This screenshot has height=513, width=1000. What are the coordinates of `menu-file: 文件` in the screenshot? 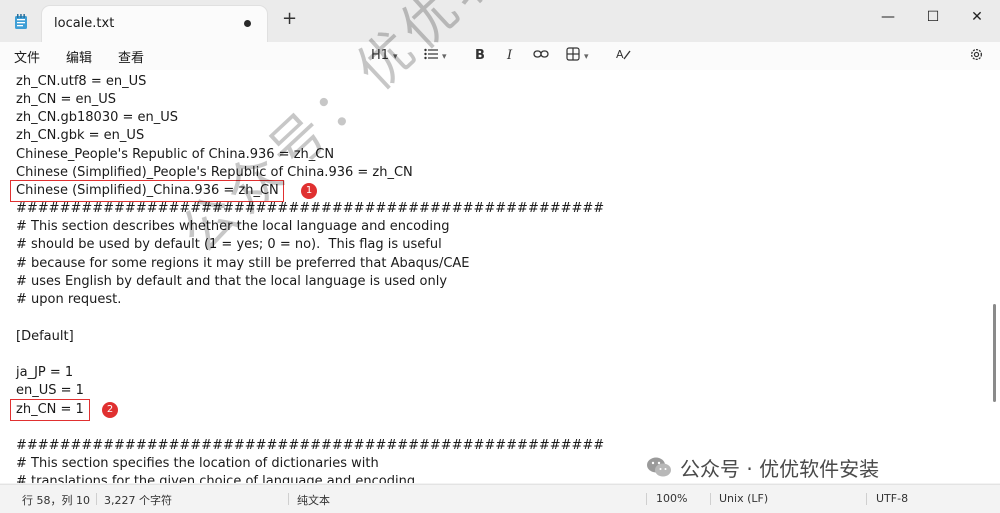 It's located at (27, 56).